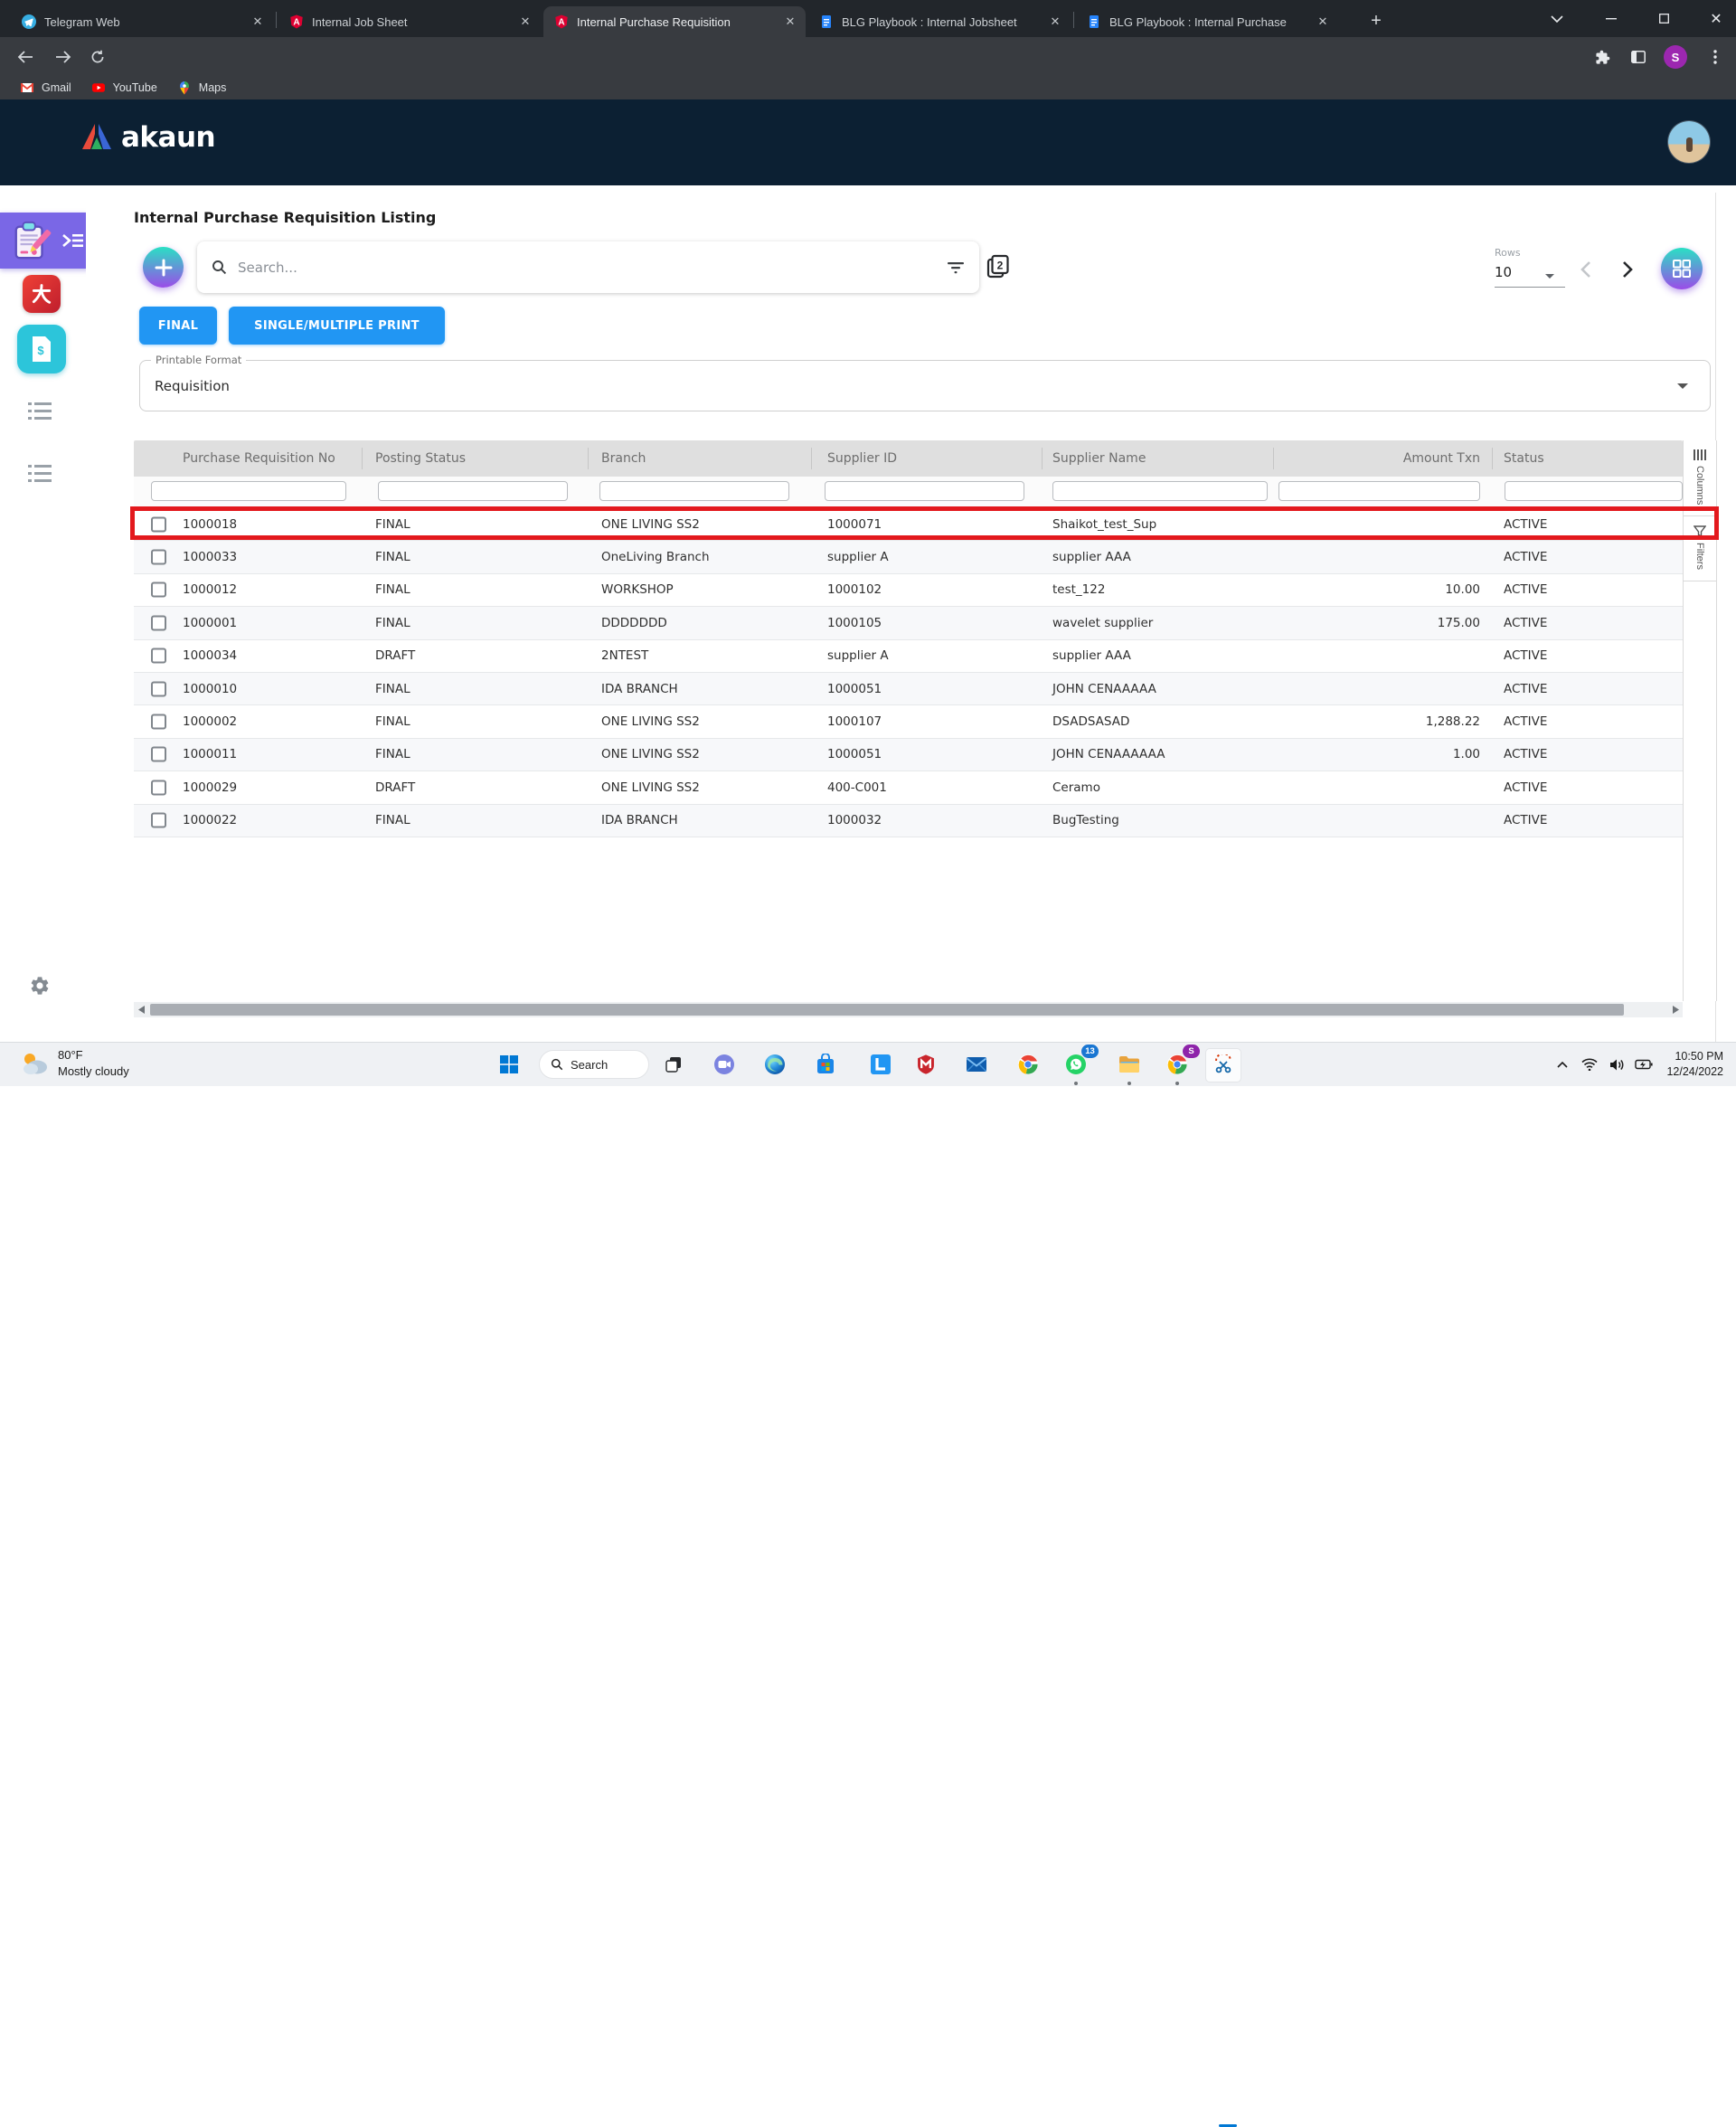 The height and width of the screenshot is (2127, 1736). What do you see at coordinates (694, 491) in the screenshot?
I see `filter-input-branch` at bounding box center [694, 491].